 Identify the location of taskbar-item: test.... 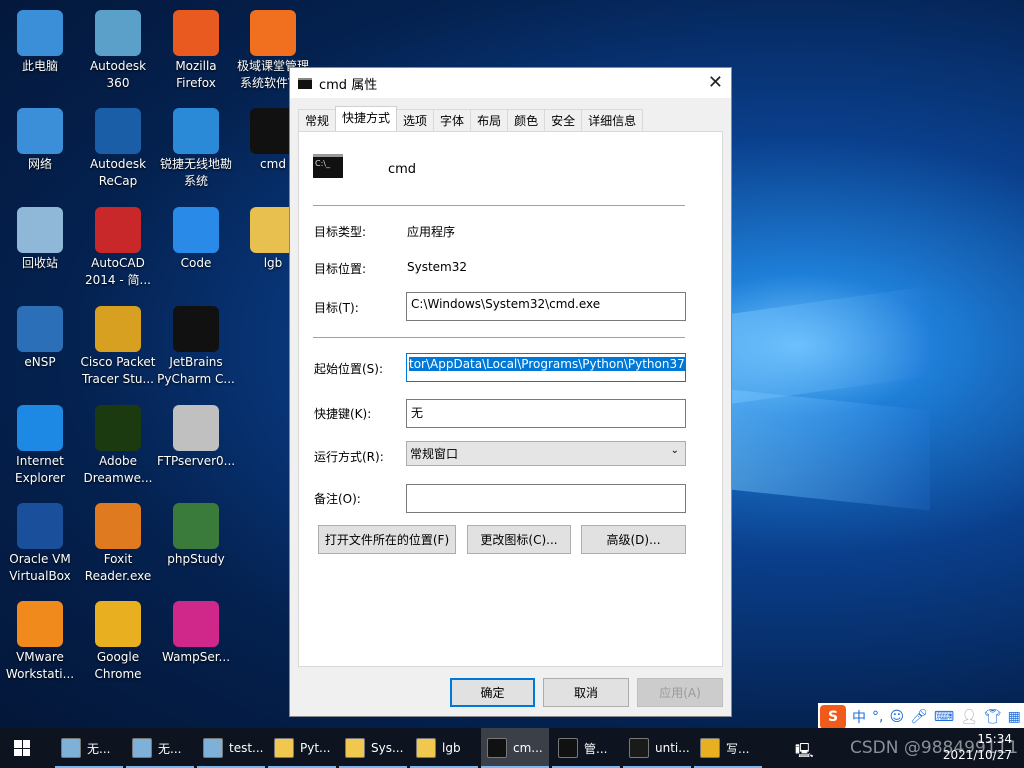
(231, 748).